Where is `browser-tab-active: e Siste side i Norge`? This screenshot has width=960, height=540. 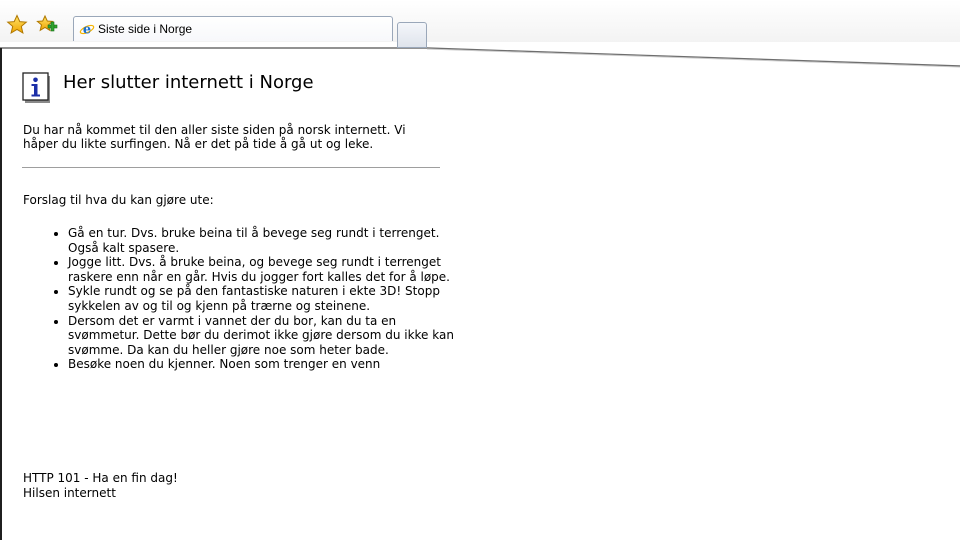 browser-tab-active: e Siste side i Norge is located at coordinates (233, 28).